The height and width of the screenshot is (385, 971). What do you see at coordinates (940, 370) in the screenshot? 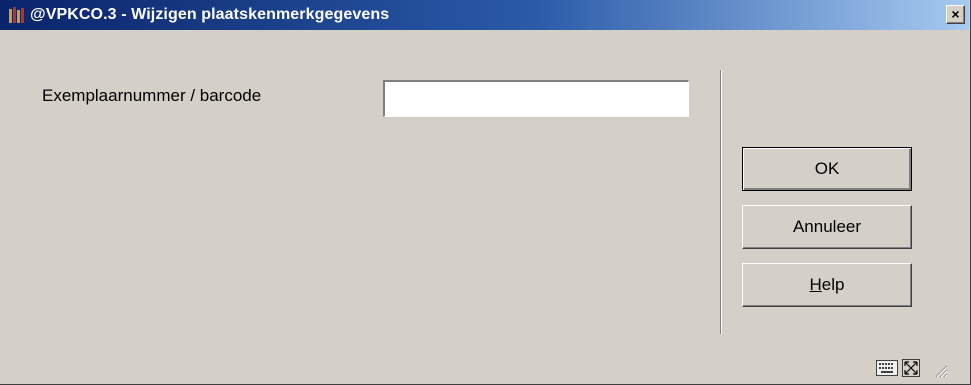
I see `resize-grip-icon` at bounding box center [940, 370].